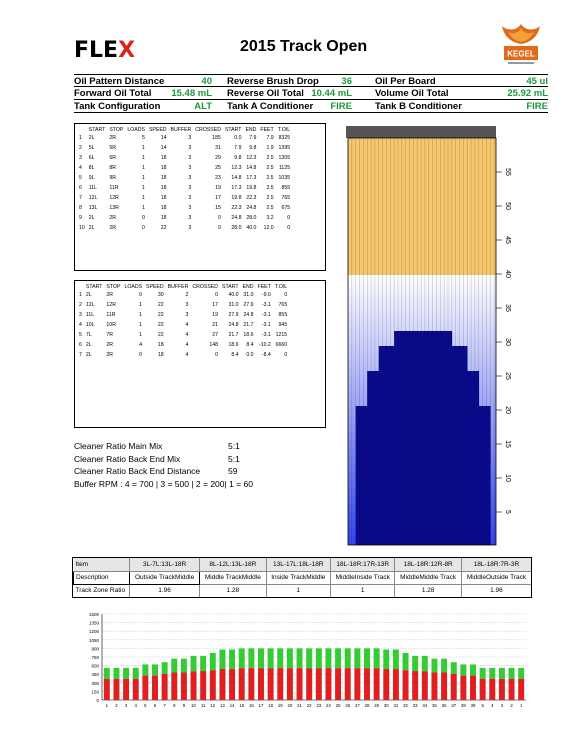  I want to click on col-header: BUFFER, so click(178, 287).